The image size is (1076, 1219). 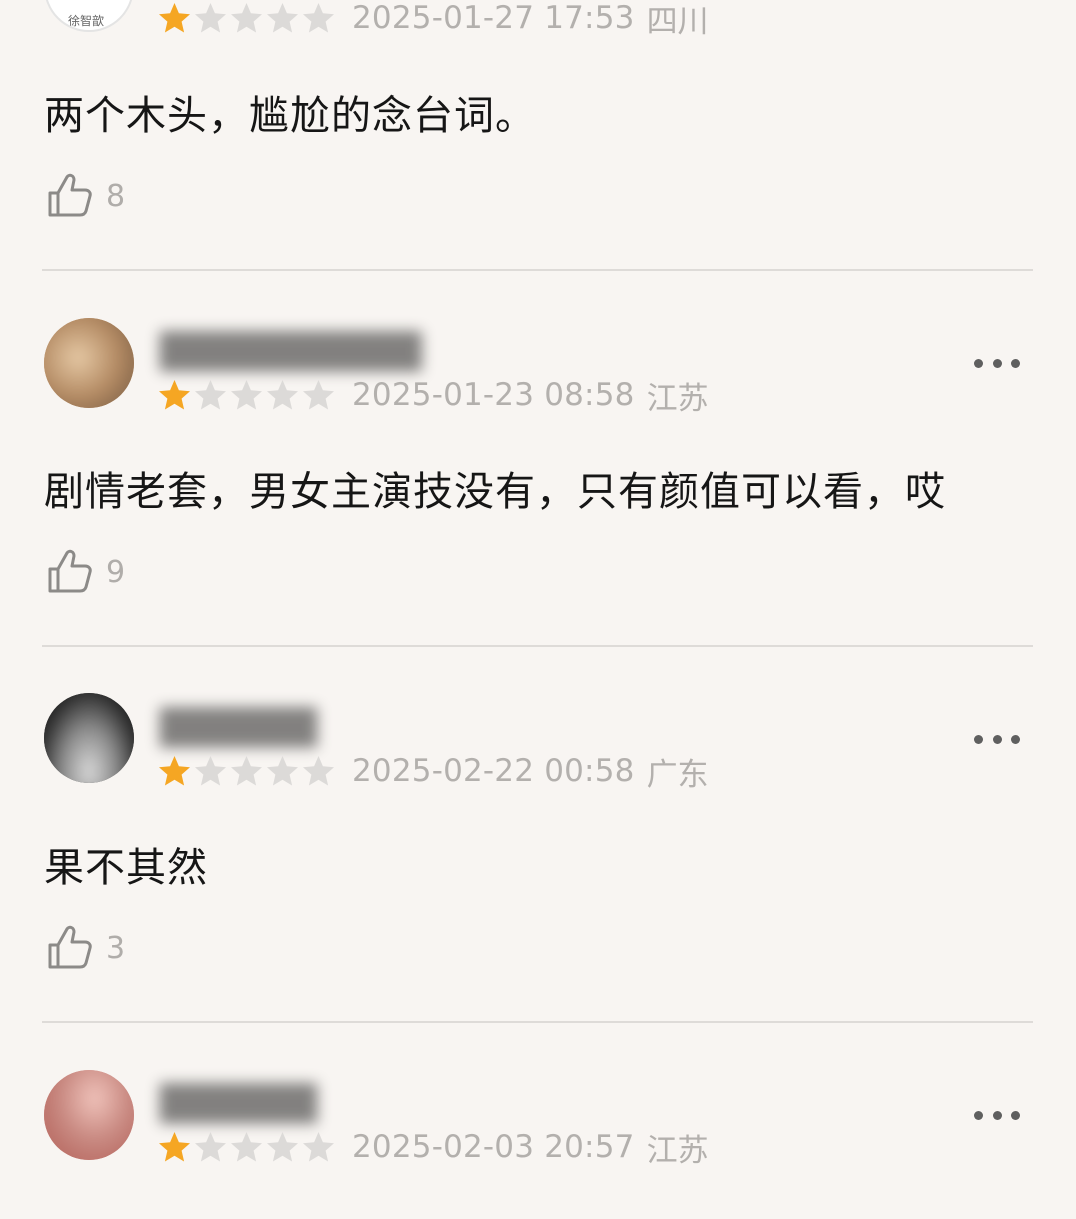 I want to click on comment-text: 果不其然, so click(x=126, y=868).